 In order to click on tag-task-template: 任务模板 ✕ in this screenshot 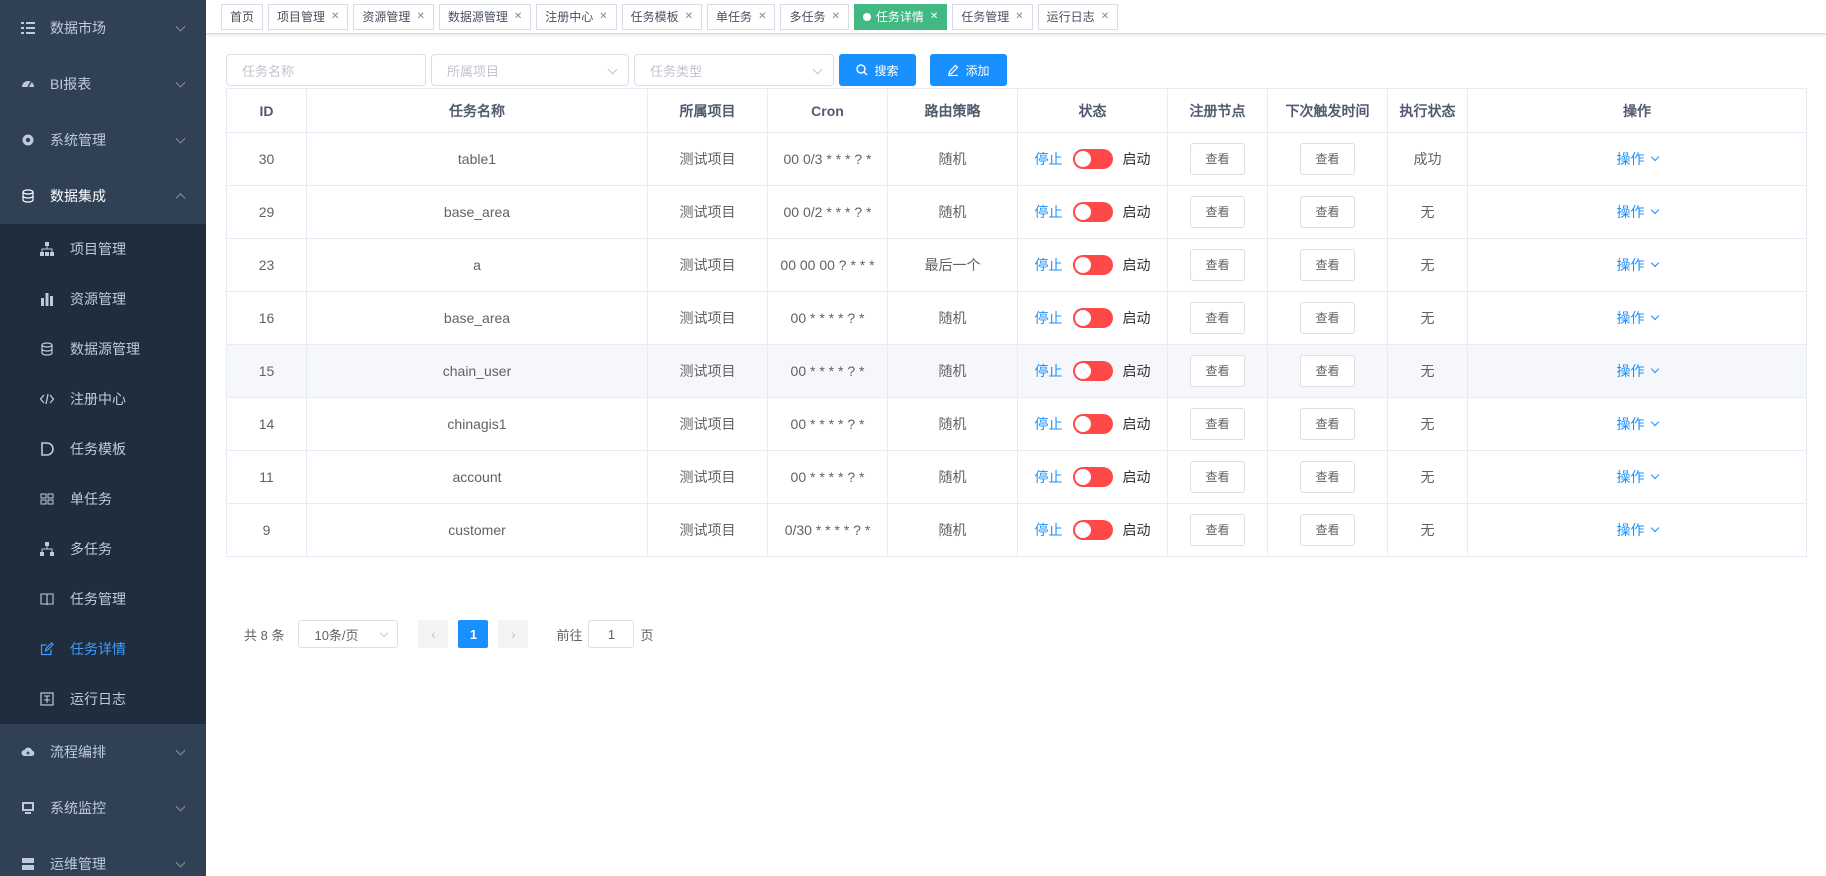, I will do `click(662, 16)`.